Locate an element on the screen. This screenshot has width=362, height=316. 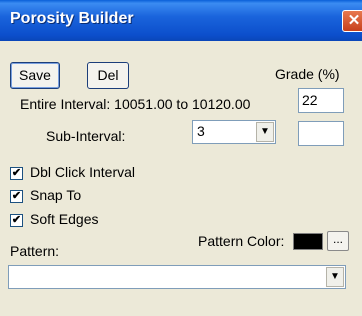
snap-to-checkbox: ✔ is located at coordinates (16, 196).